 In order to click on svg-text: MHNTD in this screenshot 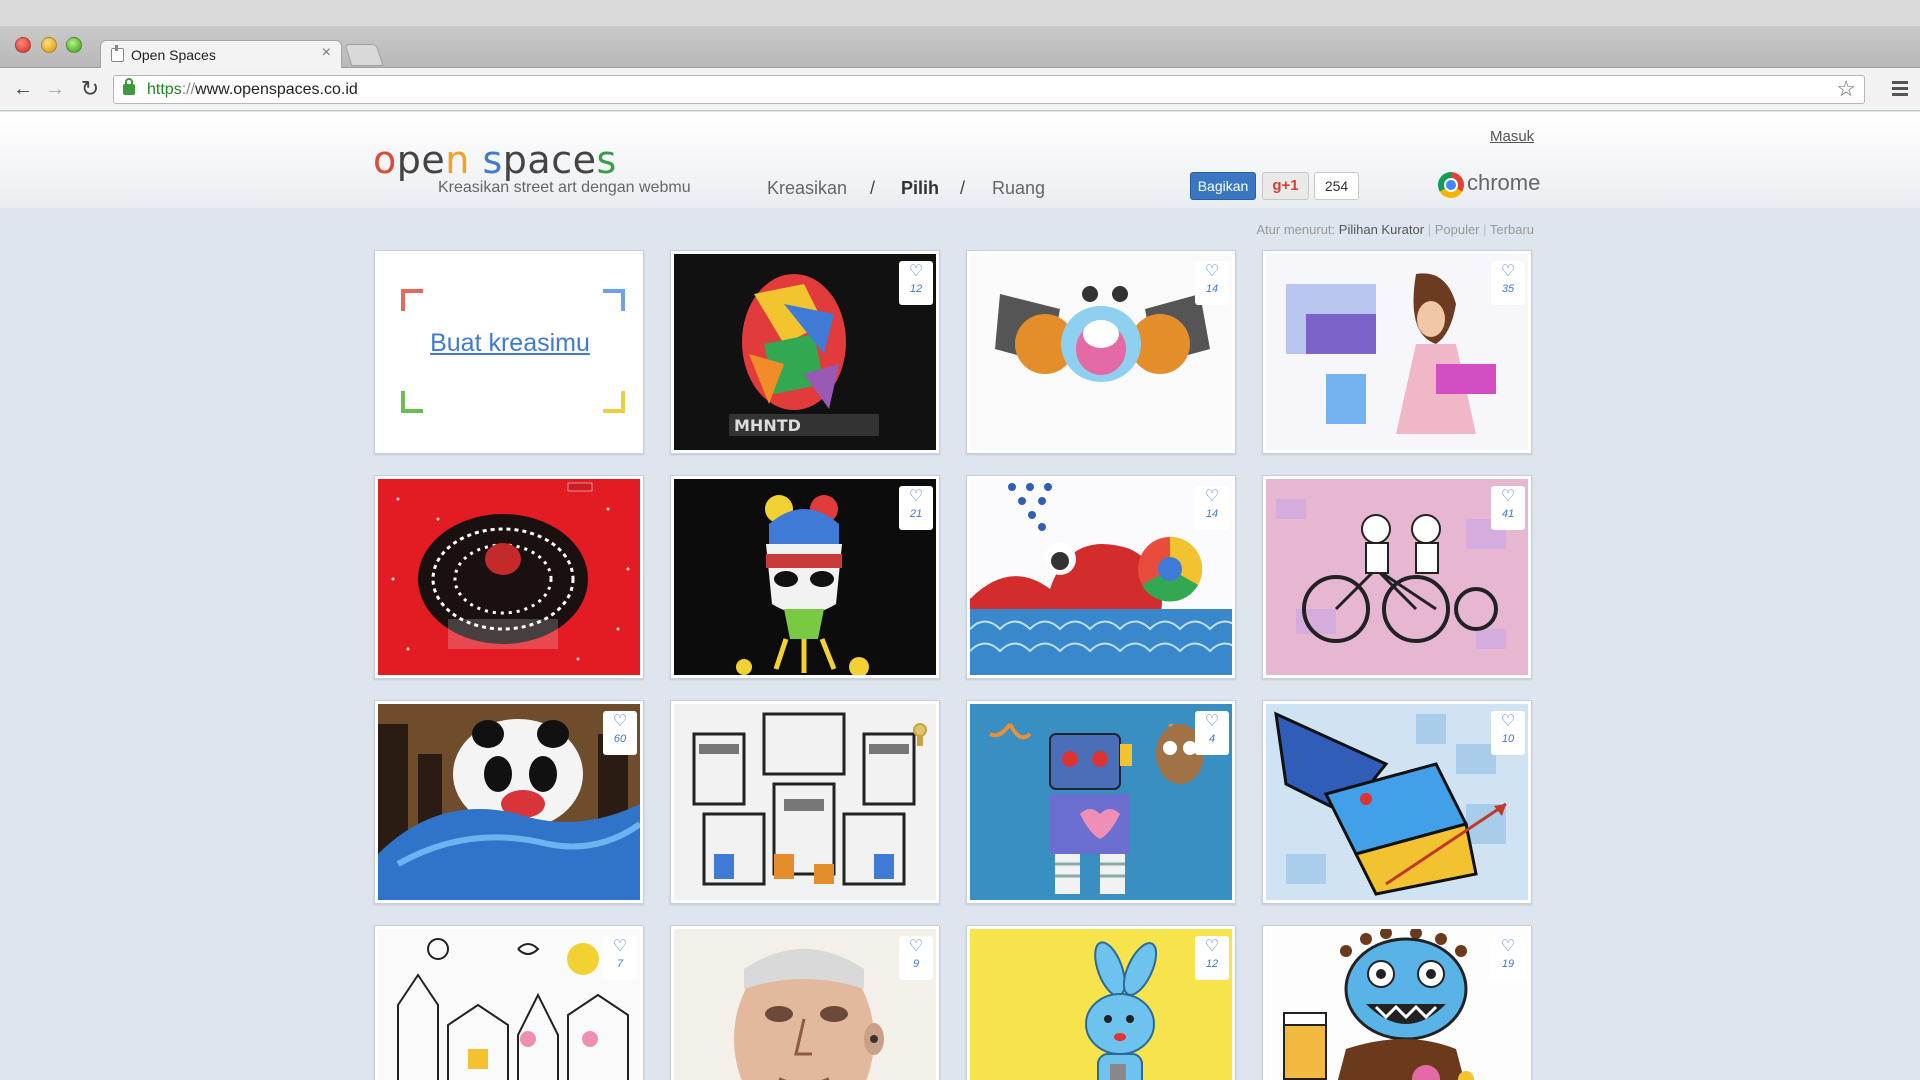, I will do `click(767, 425)`.